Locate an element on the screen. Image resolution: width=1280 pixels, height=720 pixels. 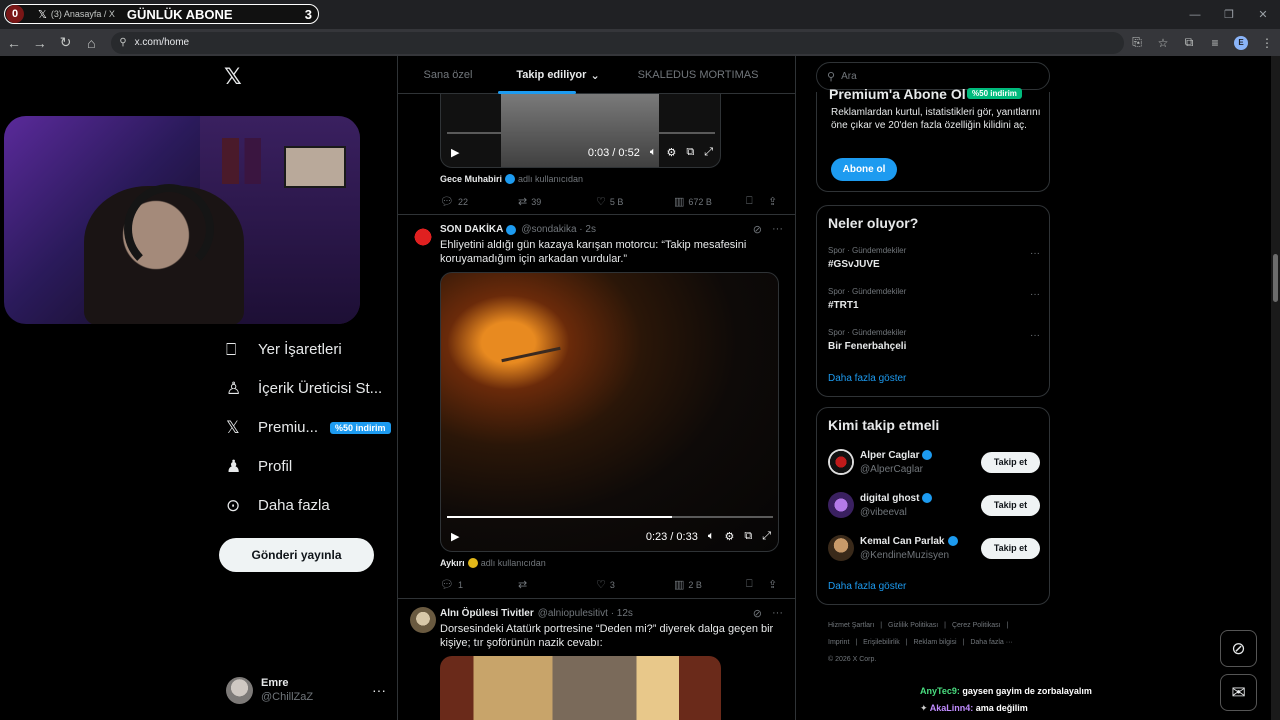
footer-link: Erişilebilirlik is located at coordinates (881, 642).